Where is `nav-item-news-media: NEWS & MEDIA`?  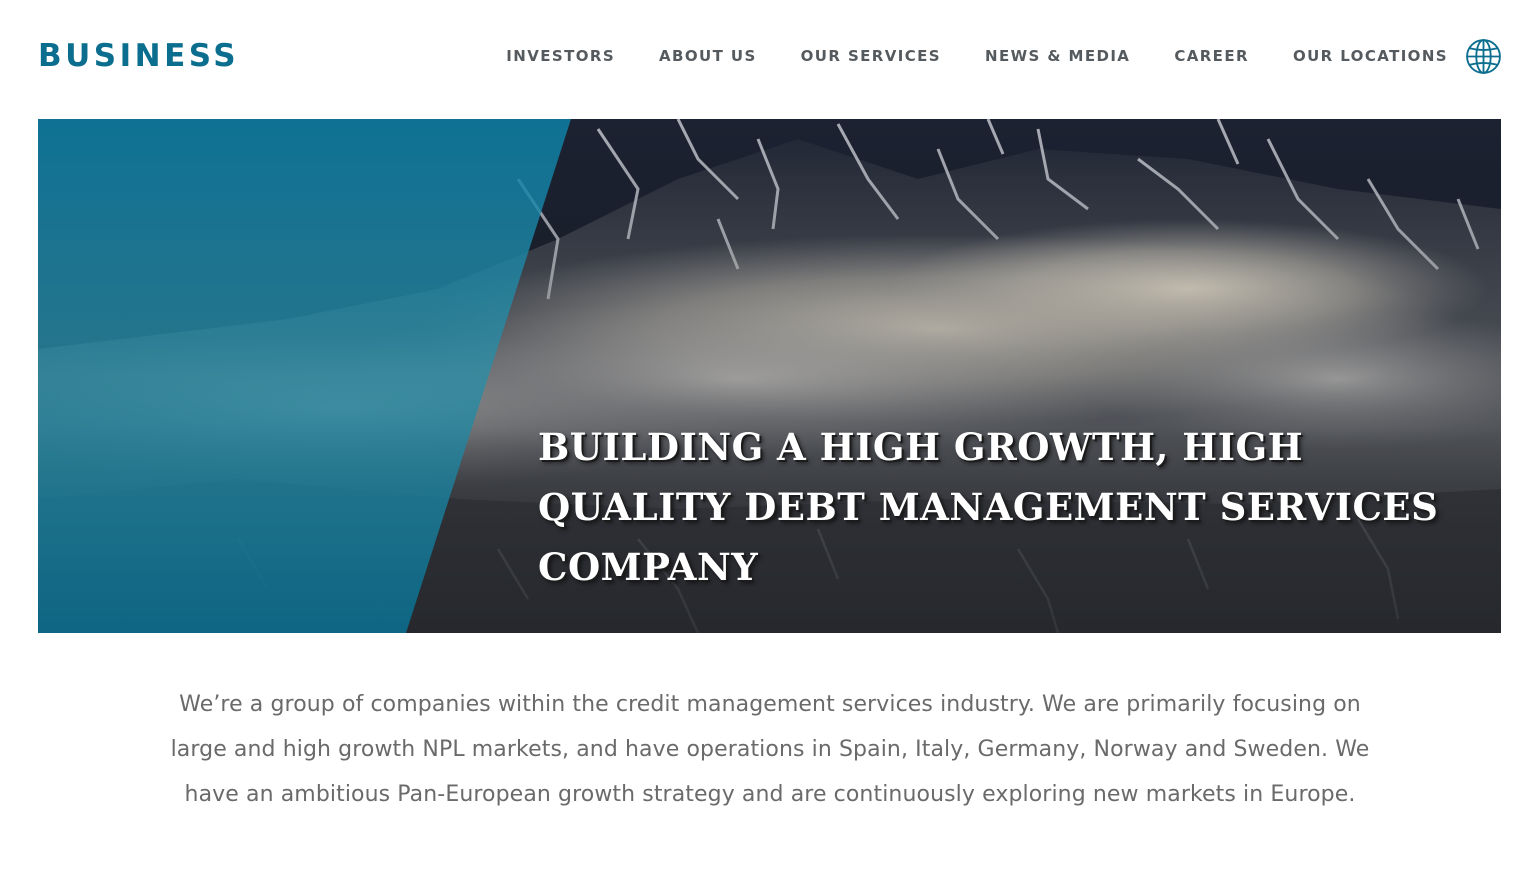 nav-item-news-media: NEWS & MEDIA is located at coordinates (1057, 56).